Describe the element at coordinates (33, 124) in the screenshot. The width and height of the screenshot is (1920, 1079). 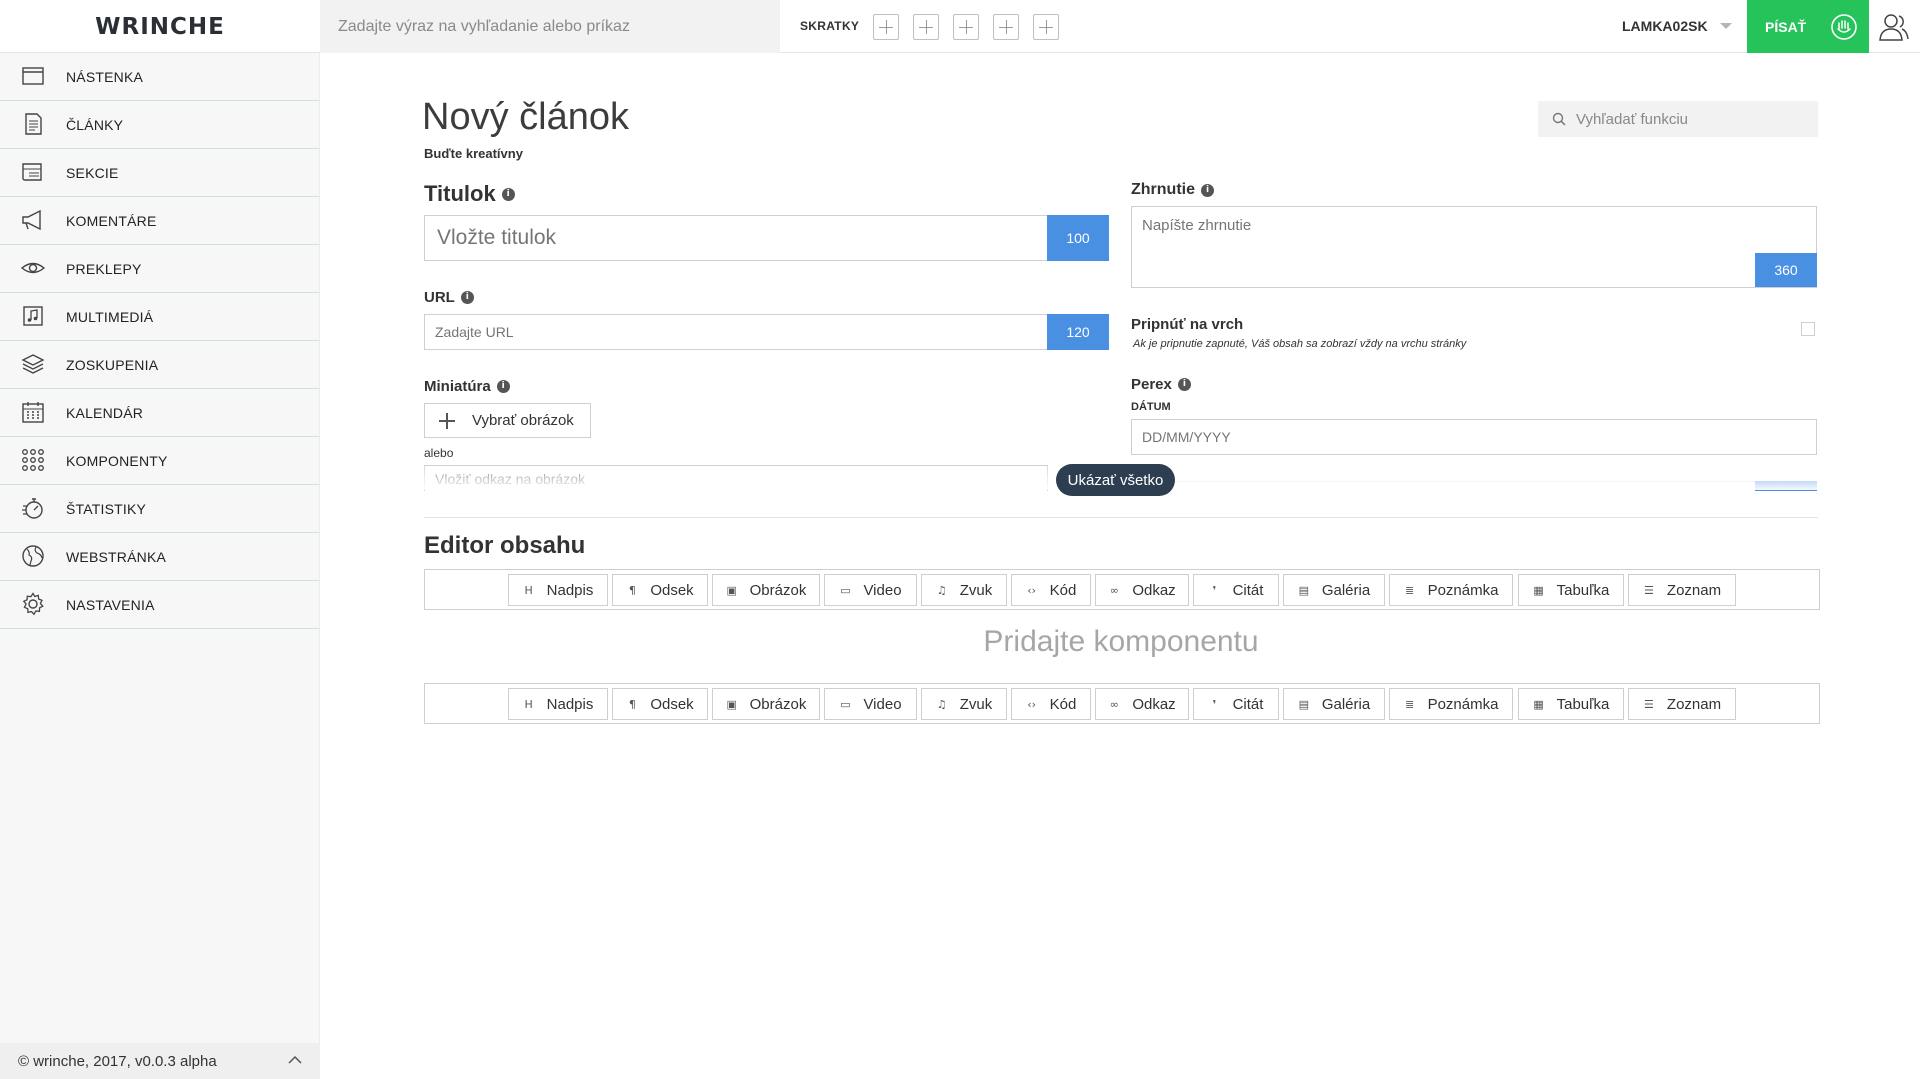
I see `articles-icon` at that location.